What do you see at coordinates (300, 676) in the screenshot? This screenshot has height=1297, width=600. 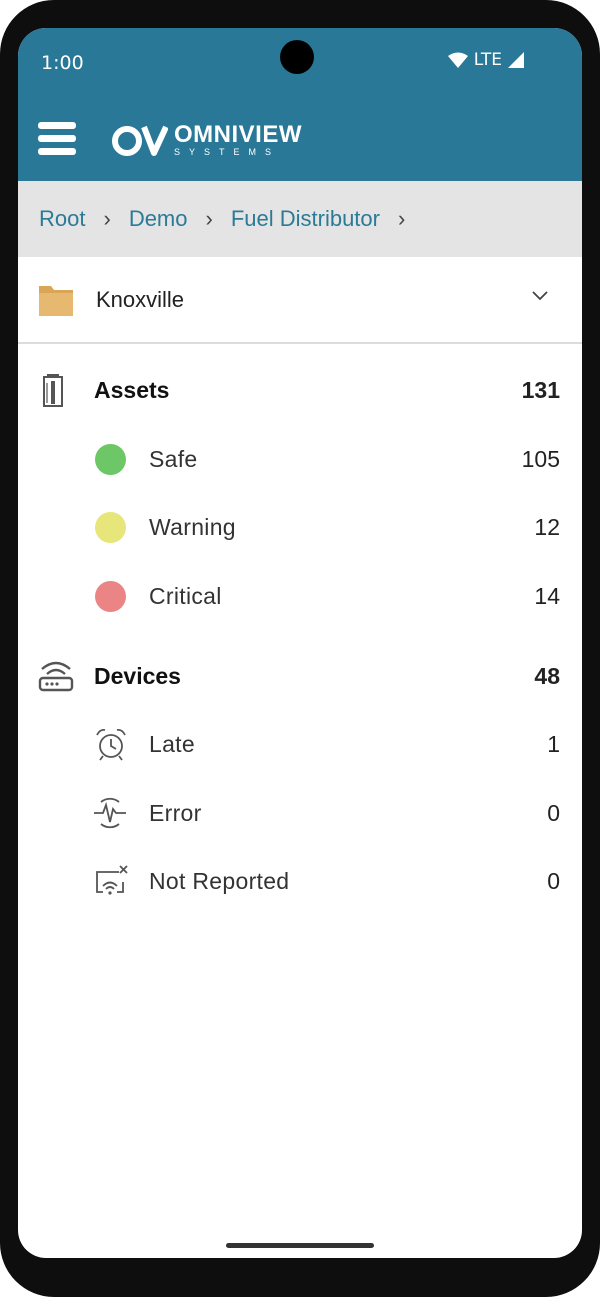 I see `devices-header-row: Devices 48` at bounding box center [300, 676].